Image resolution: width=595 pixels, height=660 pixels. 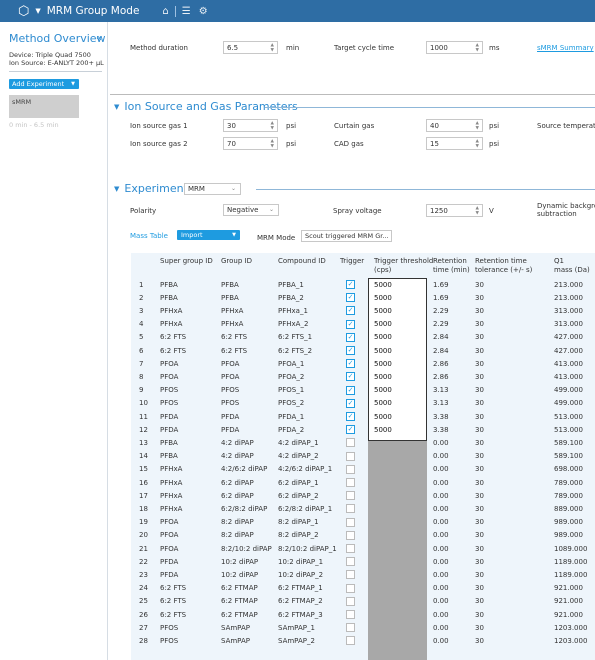 I want to click on experiment-section-header: ▼ Experiment, so click(x=151, y=188).